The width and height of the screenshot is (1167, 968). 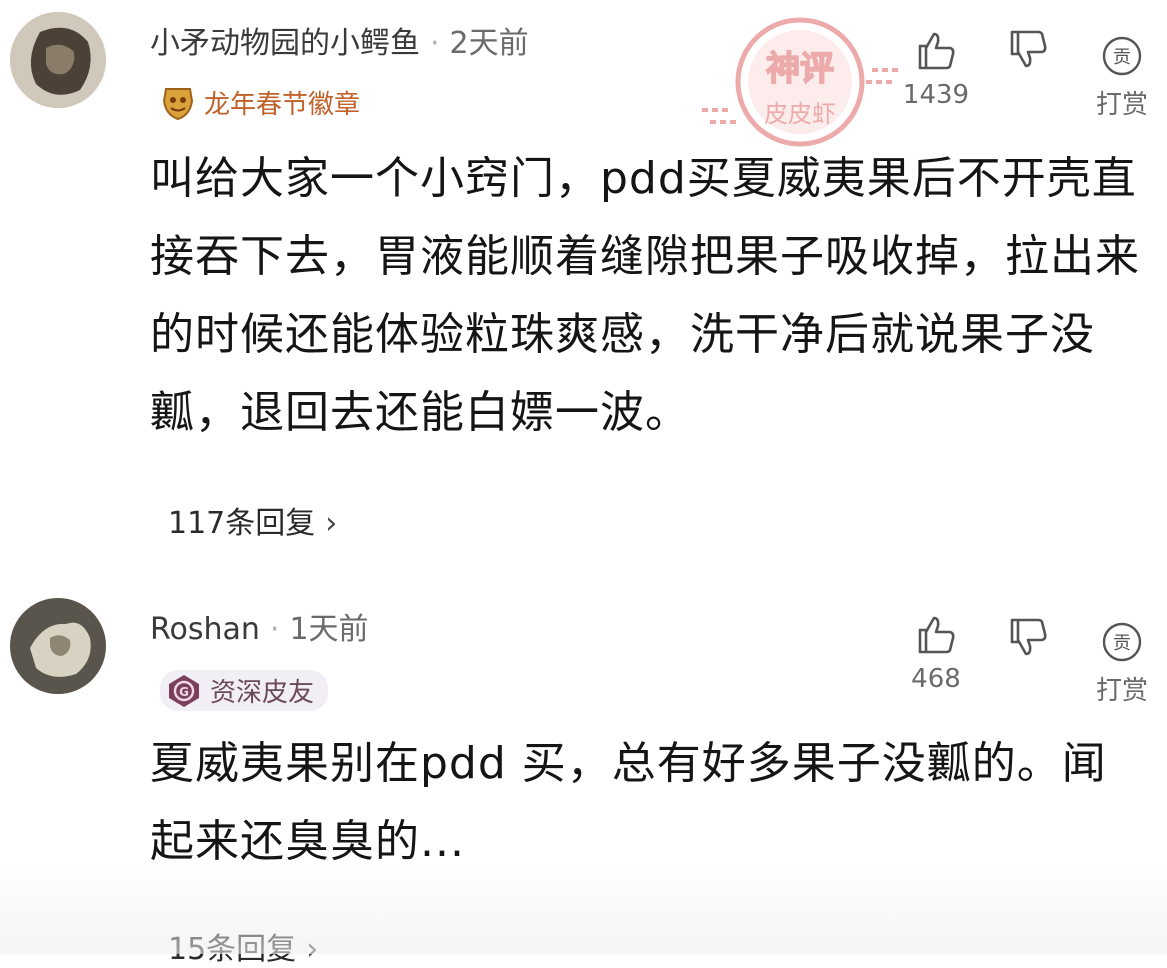 I want to click on badge-label: 龙年春节徽章, so click(x=282, y=105).